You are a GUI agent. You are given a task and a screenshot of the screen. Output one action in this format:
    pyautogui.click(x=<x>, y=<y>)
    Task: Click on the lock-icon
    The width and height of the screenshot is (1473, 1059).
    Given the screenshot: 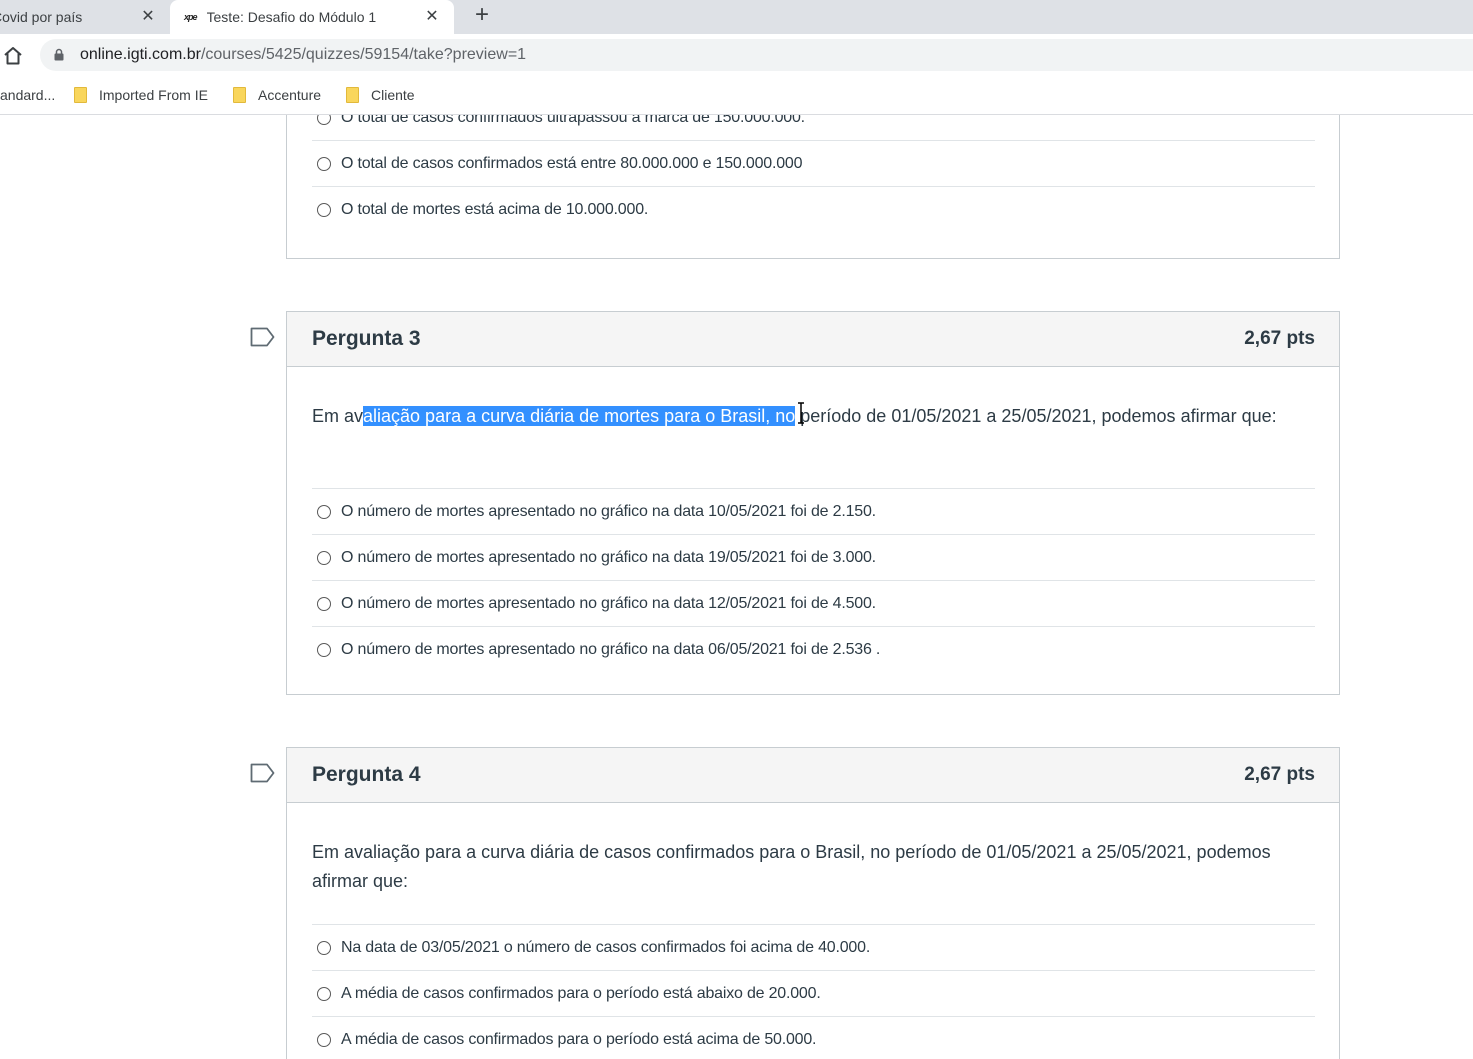 What is the action you would take?
    pyautogui.click(x=59, y=54)
    